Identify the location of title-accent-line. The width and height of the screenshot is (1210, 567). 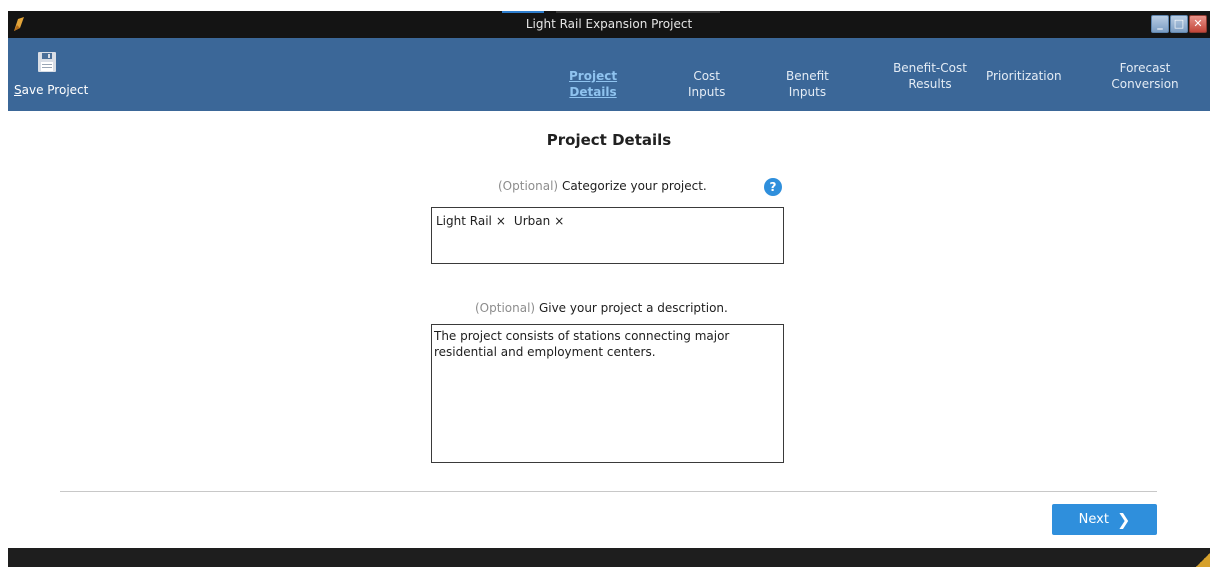
(523, 12).